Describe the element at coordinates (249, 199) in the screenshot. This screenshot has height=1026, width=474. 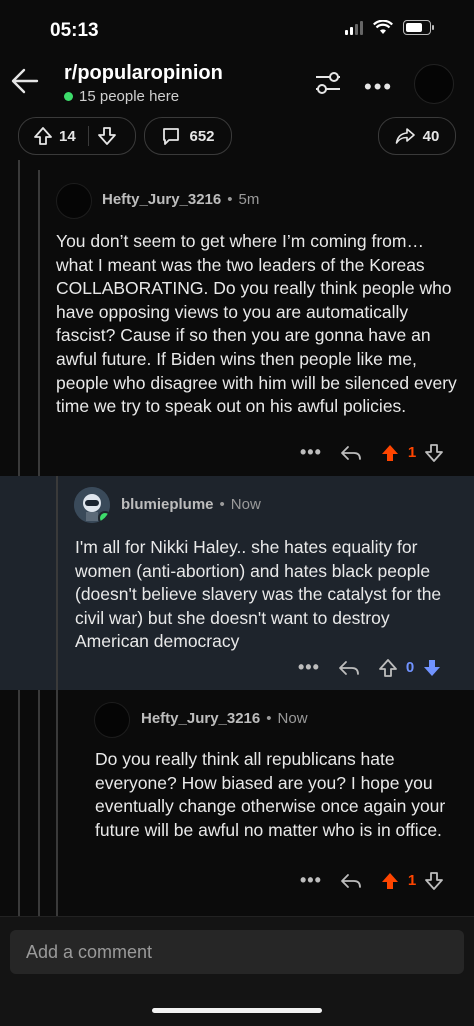
I see `comment-age: 5m` at that location.